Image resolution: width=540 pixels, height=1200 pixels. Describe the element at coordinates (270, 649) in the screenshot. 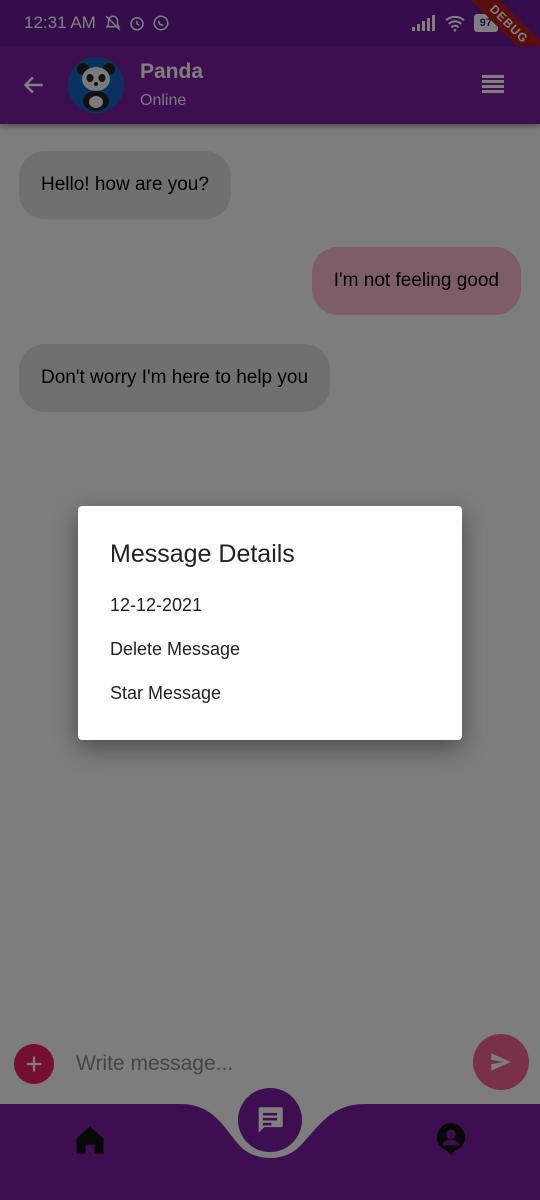

I see `dialog-item-delete-message: Delete Message` at that location.